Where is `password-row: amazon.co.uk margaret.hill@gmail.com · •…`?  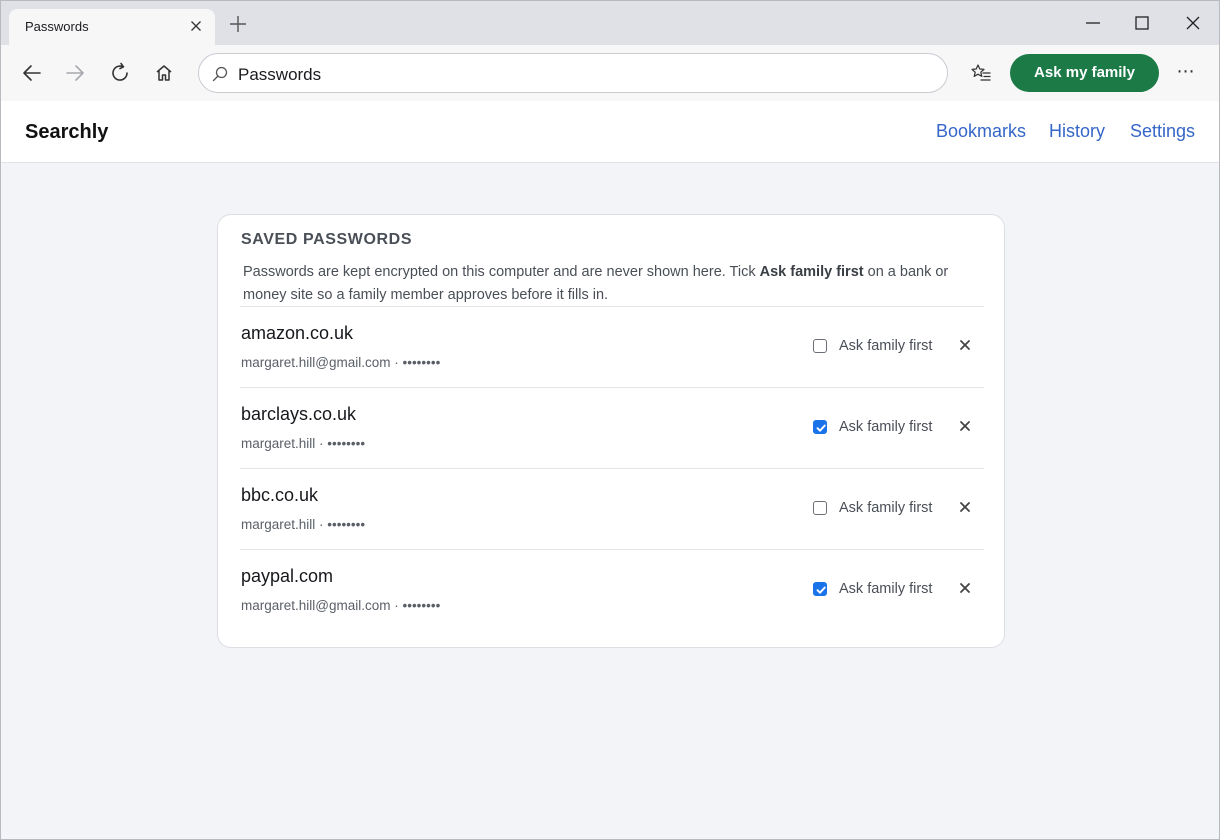
password-row: amazon.co.uk margaret.hill@gmail.com · •… is located at coordinates (612, 347).